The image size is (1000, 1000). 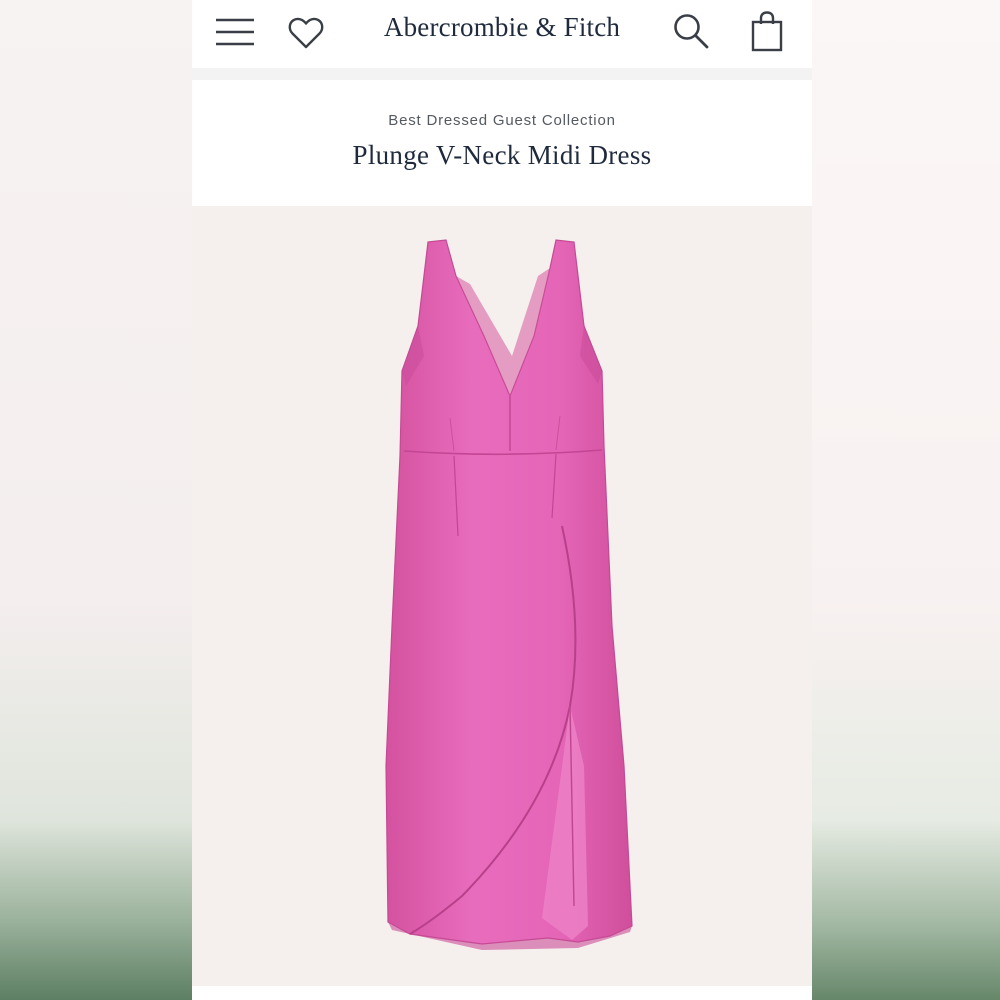 What do you see at coordinates (502, 993) in the screenshot?
I see `bottom-strip` at bounding box center [502, 993].